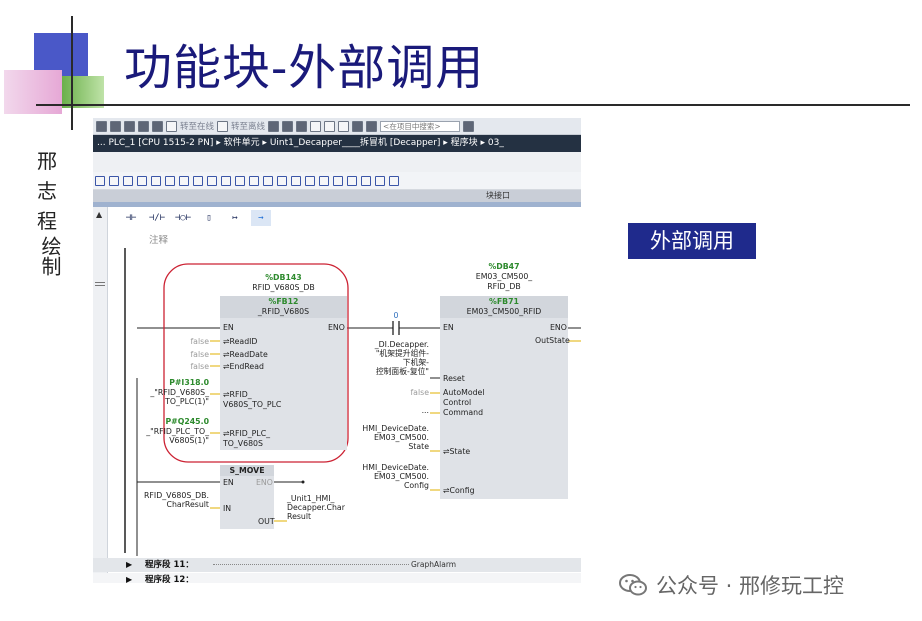 The width and height of the screenshot is (922, 621). Describe the element at coordinates (337, 126) in the screenshot. I see `main-toolbar: 转至在线 转至离线 <在项目中搜索>` at that location.